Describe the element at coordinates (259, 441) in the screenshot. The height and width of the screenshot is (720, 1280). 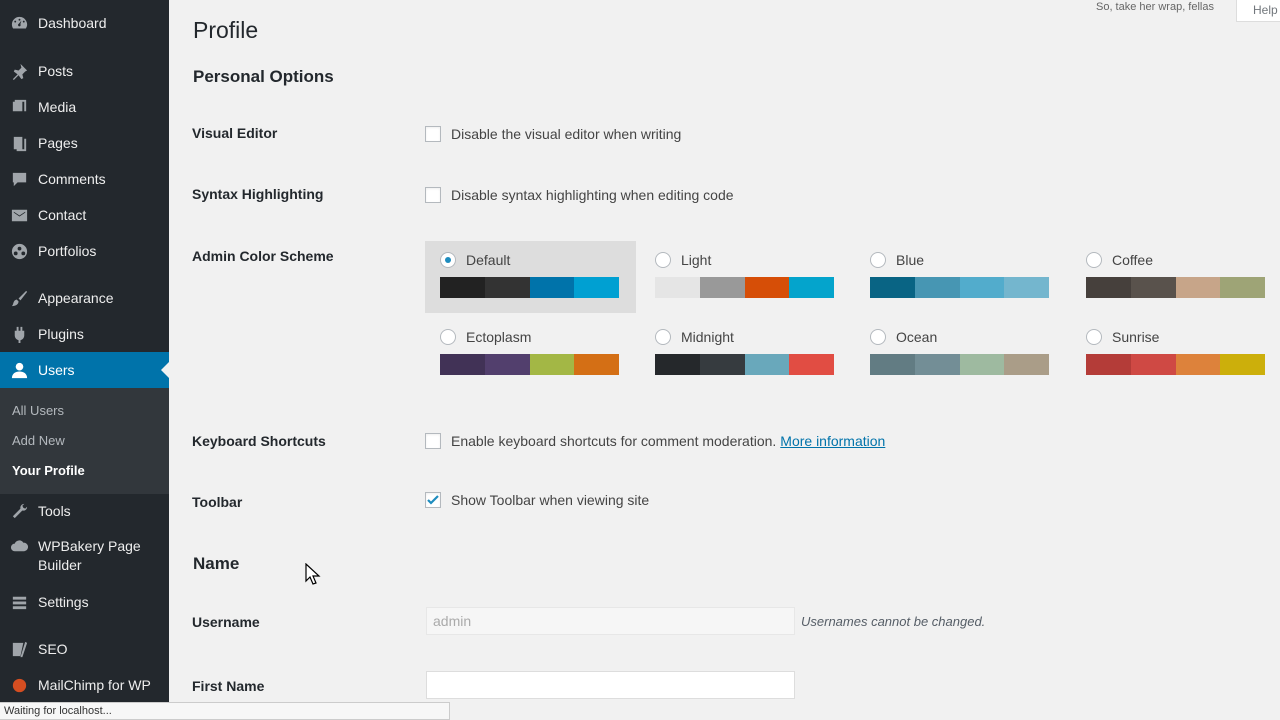
I see `keyboard-shortcuts-label: Keyboard Shortcuts` at that location.